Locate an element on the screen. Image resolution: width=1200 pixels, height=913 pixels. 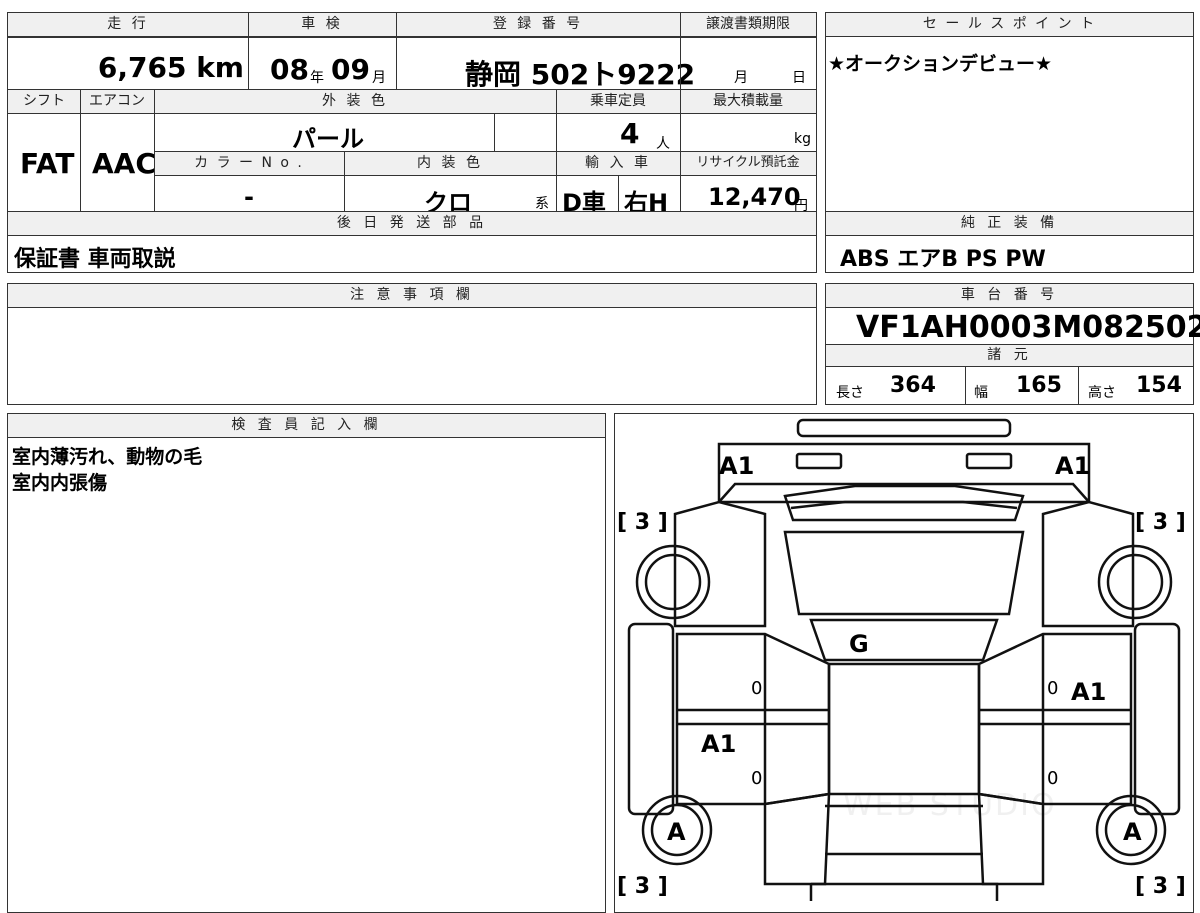
color-no-label: カ ラ ー N o . is located at coordinates (249, 164).